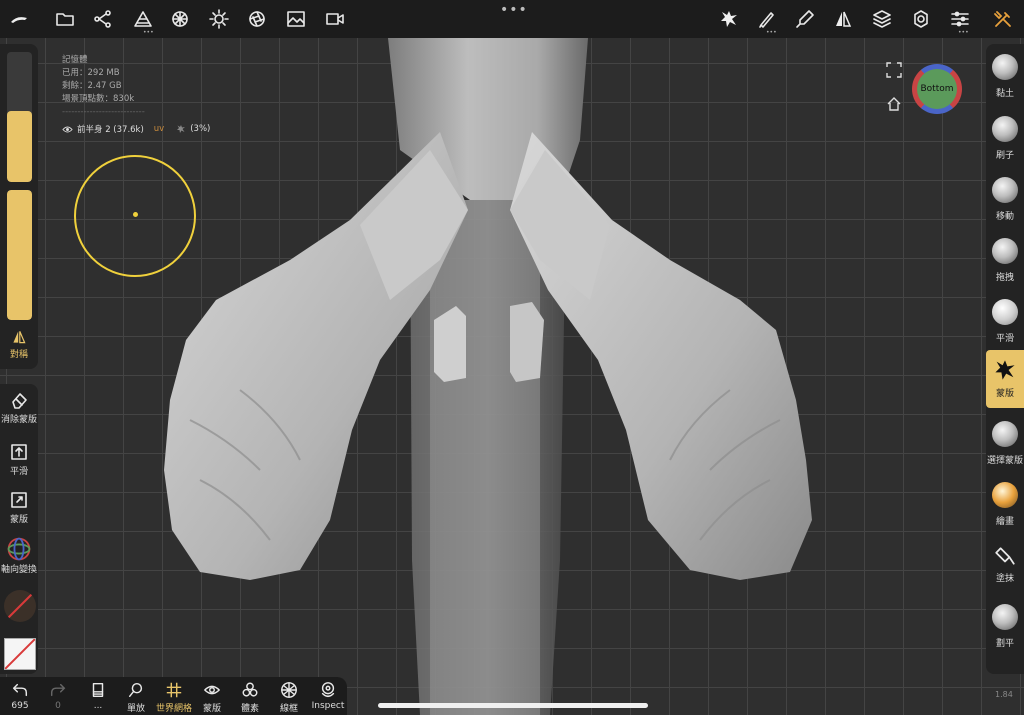 The width and height of the screenshot is (1024, 715). I want to click on smooth-icon, so click(1005, 312).